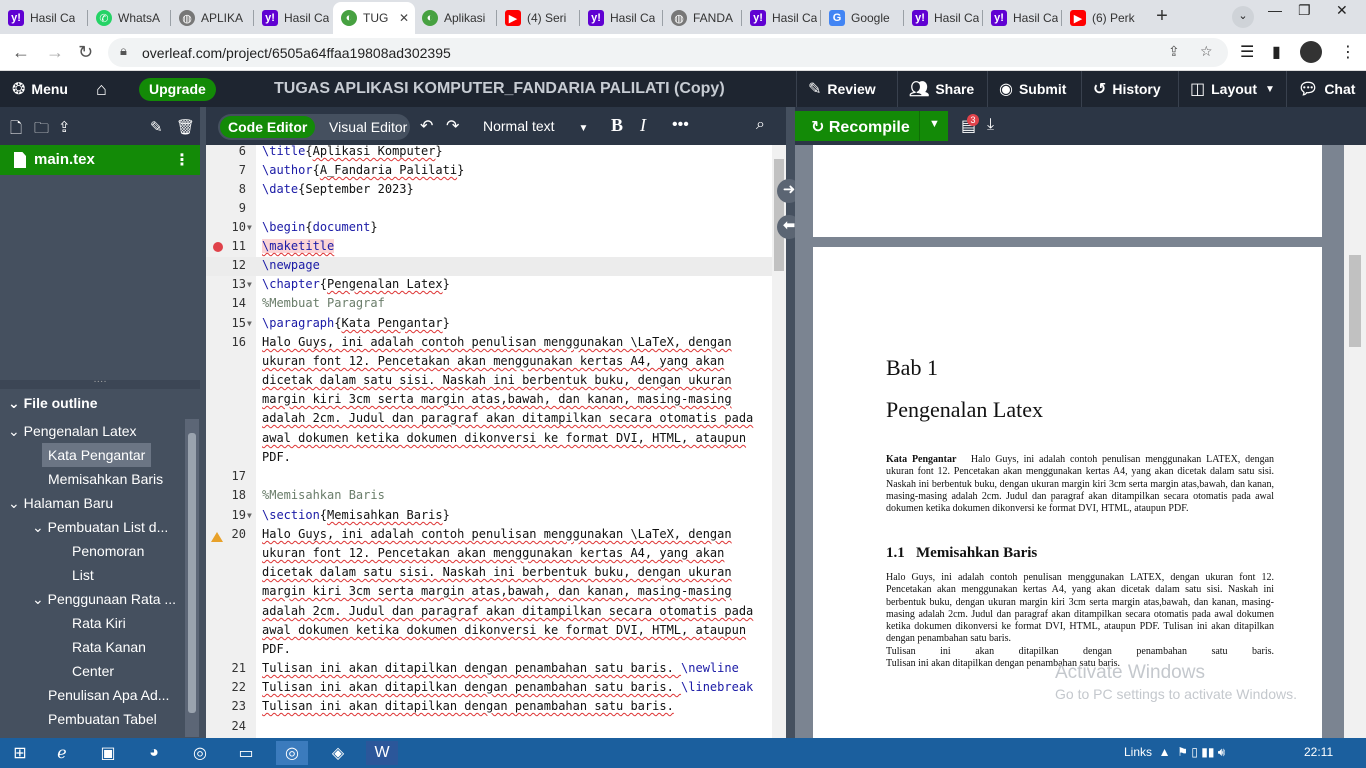 Image resolution: width=1366 pixels, height=768 pixels. What do you see at coordinates (1127, 89) in the screenshot?
I see `history-button: ↺ History` at bounding box center [1127, 89].